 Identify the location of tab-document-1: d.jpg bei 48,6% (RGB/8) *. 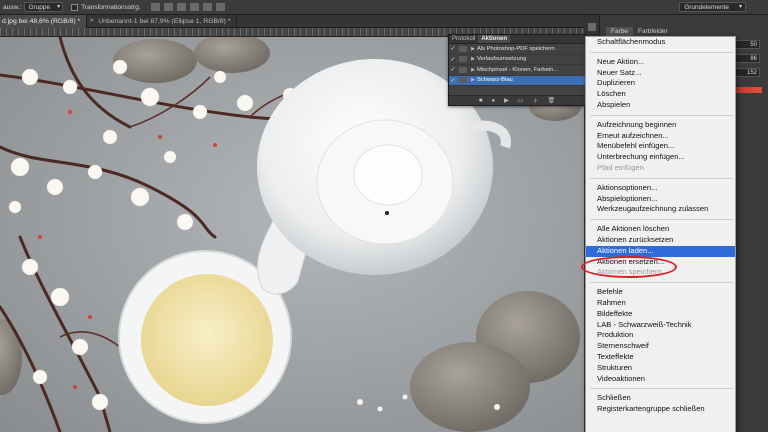
(44, 21).